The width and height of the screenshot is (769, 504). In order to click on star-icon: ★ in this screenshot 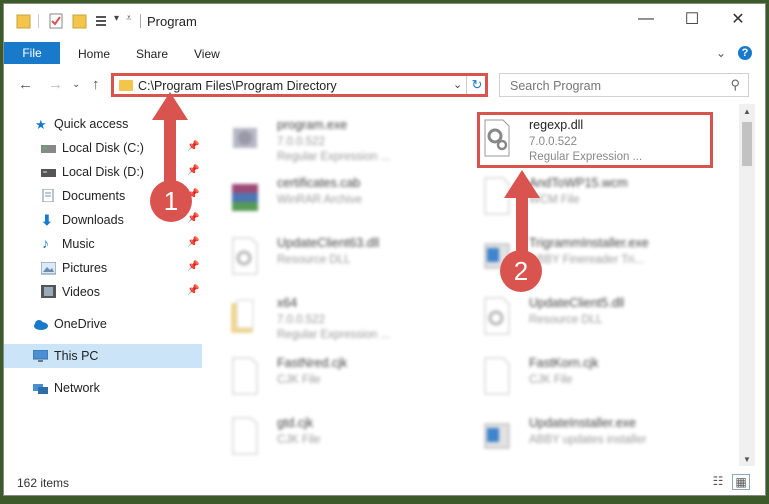, I will do `click(41, 124)`.